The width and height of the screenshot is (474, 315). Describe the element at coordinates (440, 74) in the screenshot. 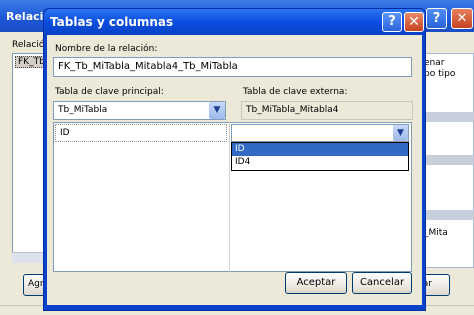

I see `properties-text-line: po tipo` at that location.